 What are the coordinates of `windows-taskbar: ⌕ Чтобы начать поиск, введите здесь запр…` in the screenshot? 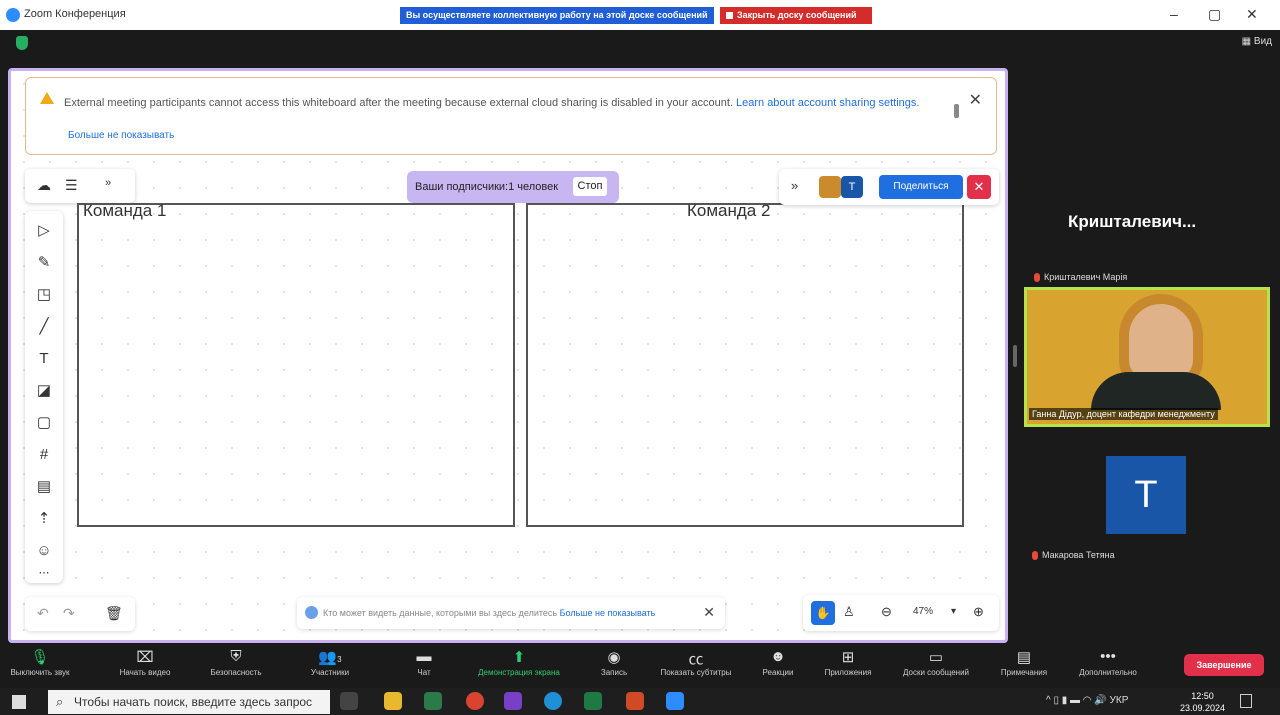 It's located at (640, 701).